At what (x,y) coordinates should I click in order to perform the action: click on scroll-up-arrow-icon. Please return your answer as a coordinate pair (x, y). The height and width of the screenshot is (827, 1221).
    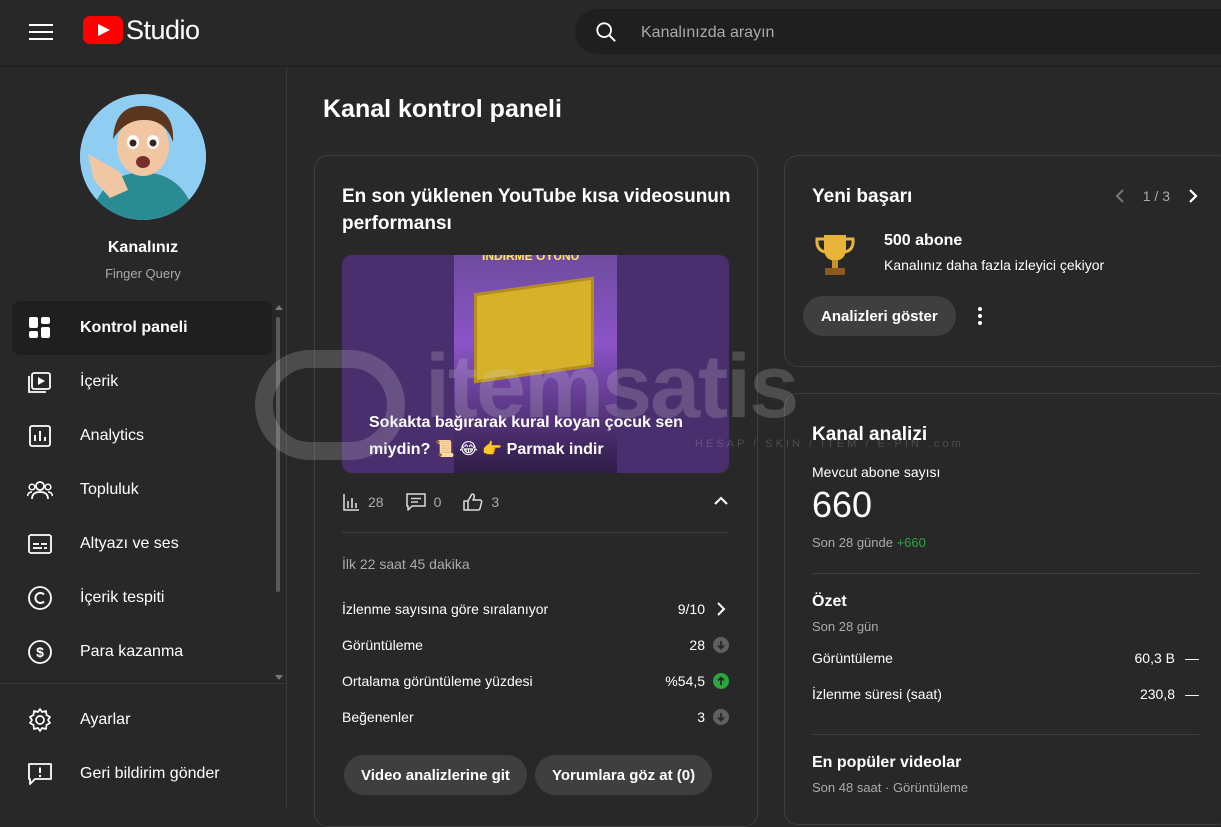
    Looking at the image, I should click on (279, 307).